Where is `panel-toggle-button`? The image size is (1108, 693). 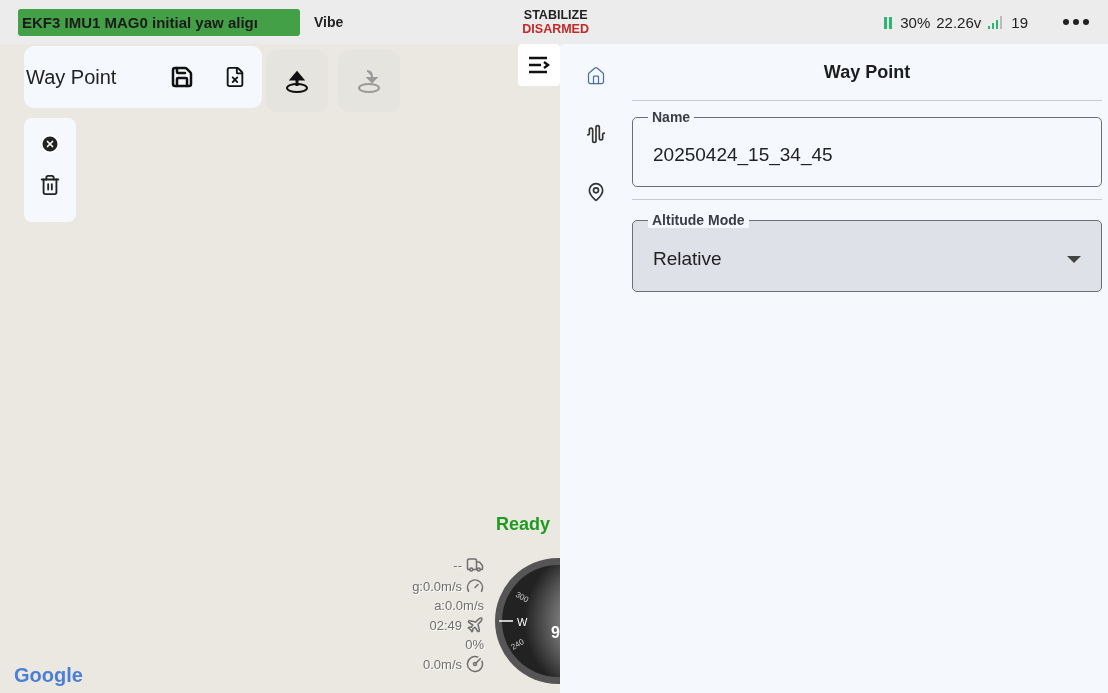 panel-toggle-button is located at coordinates (539, 65).